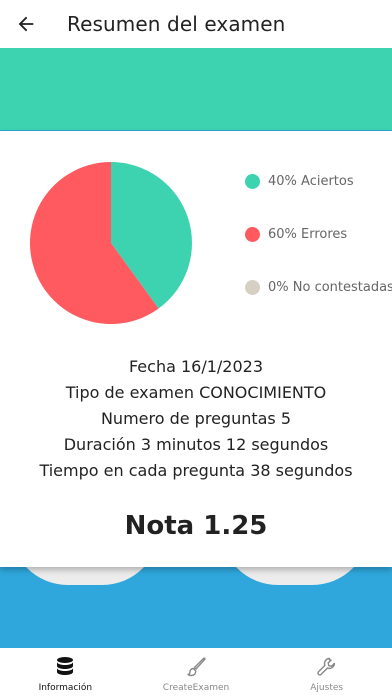  Describe the element at coordinates (196, 607) in the screenshot. I see `background-area` at that location.